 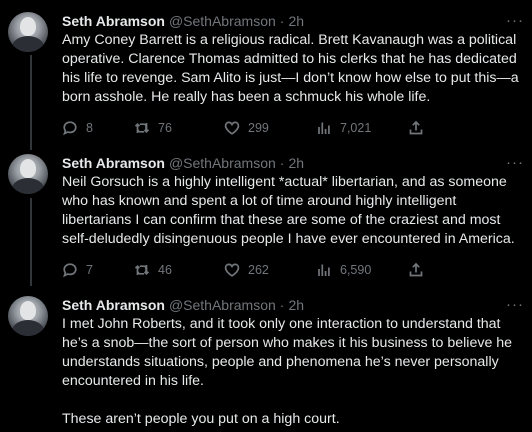 What do you see at coordinates (98, 128) in the screenshot?
I see `reply-button: 8` at bounding box center [98, 128].